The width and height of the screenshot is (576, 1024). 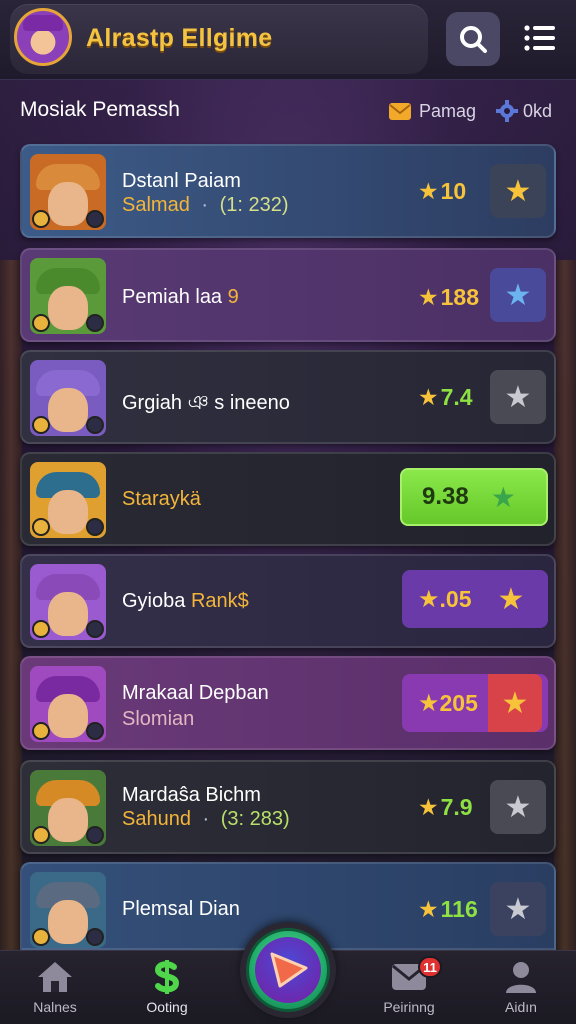 I want to click on dollar-icon, so click(x=167, y=977).